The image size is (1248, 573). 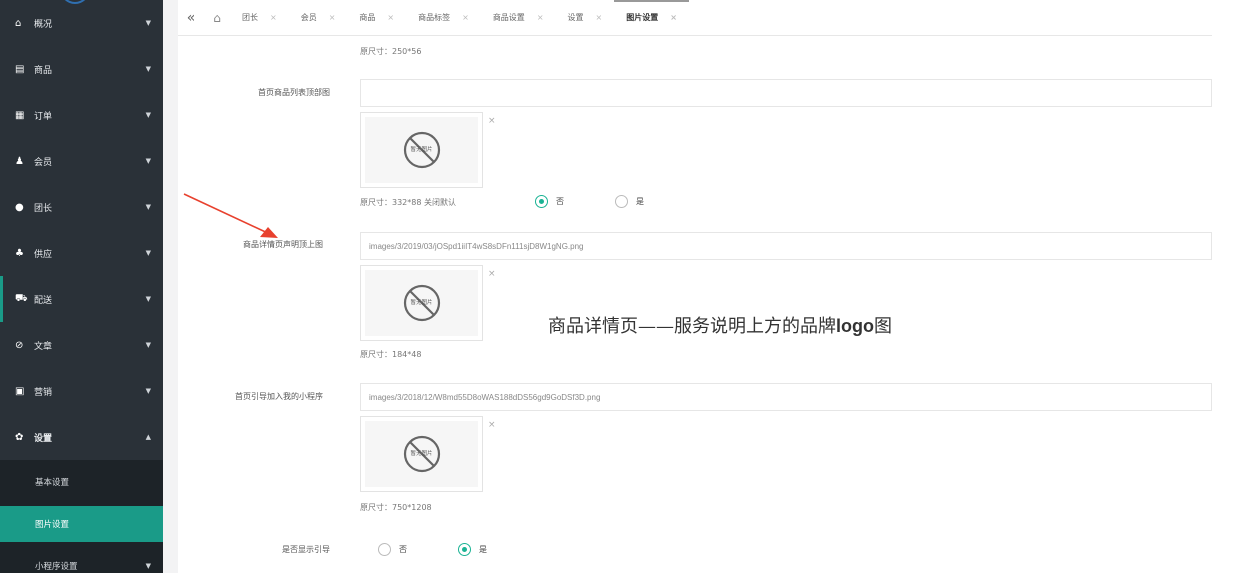 What do you see at coordinates (43, 346) in the screenshot?
I see `sidebar-item-label: 文章` at bounding box center [43, 346].